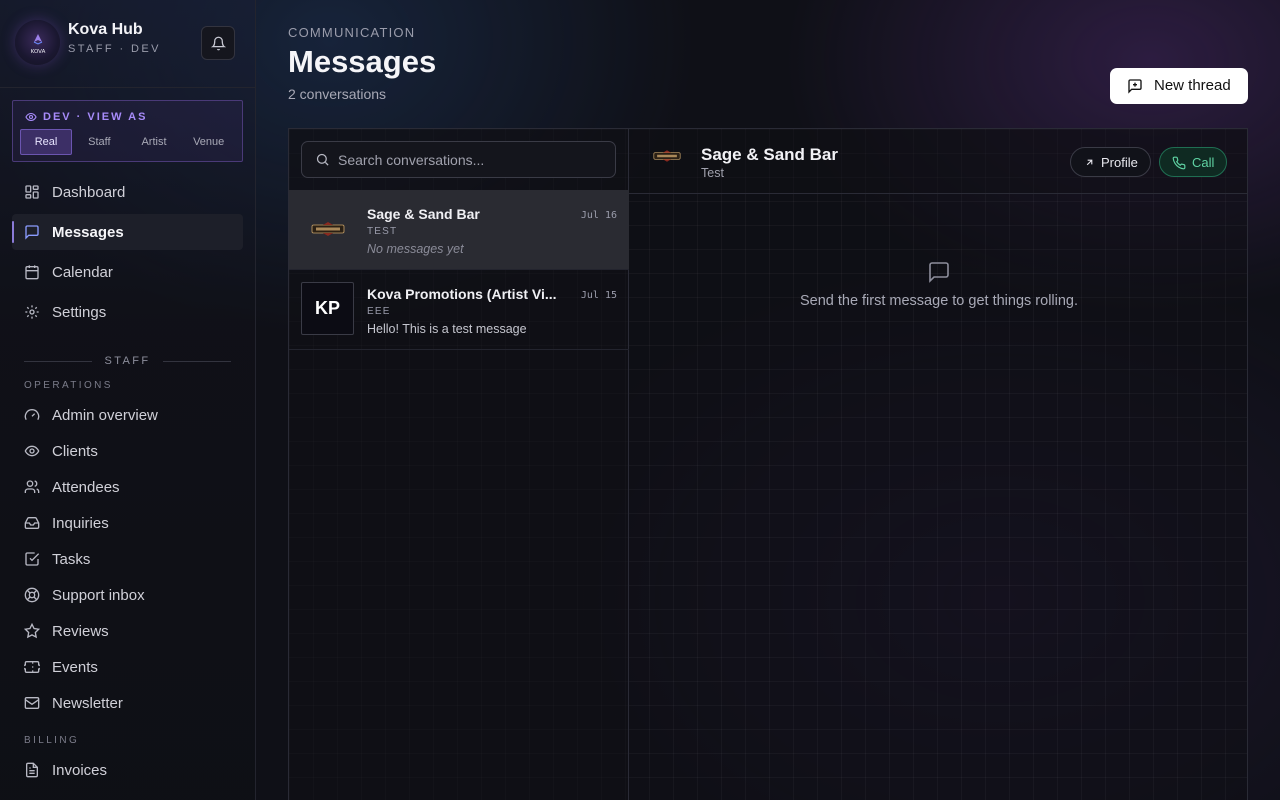 This screenshot has width=1280, height=800. What do you see at coordinates (32, 414) in the screenshot?
I see `gauge-icon` at bounding box center [32, 414].